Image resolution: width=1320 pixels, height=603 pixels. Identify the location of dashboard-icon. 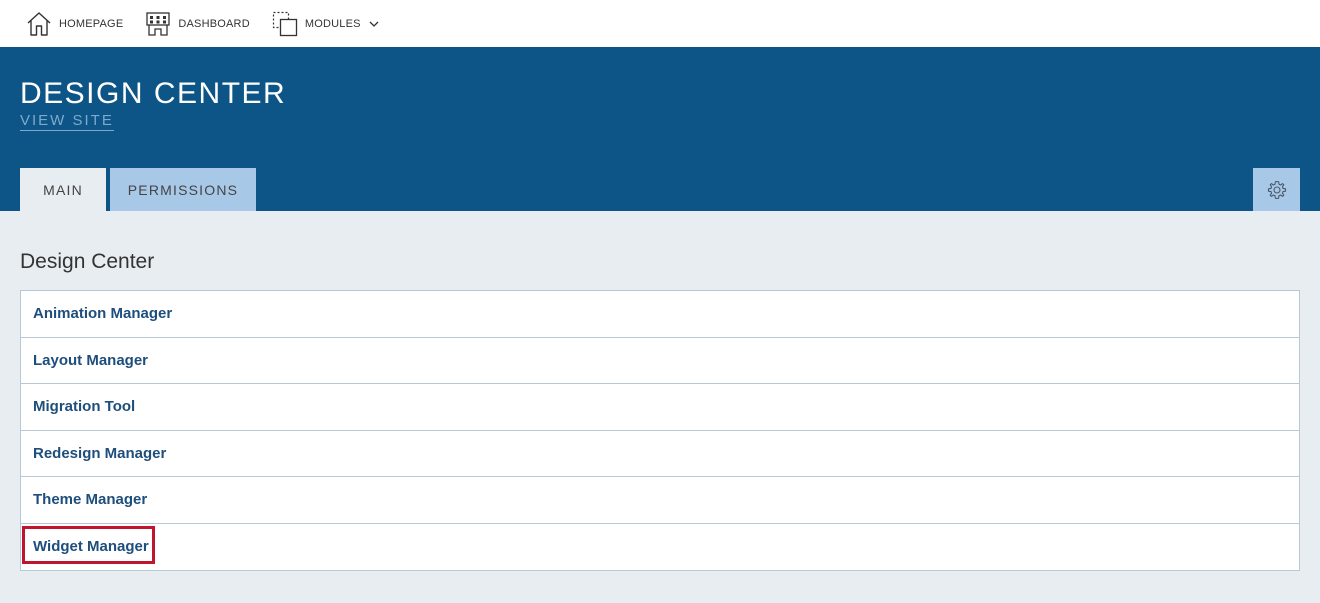
(158, 23).